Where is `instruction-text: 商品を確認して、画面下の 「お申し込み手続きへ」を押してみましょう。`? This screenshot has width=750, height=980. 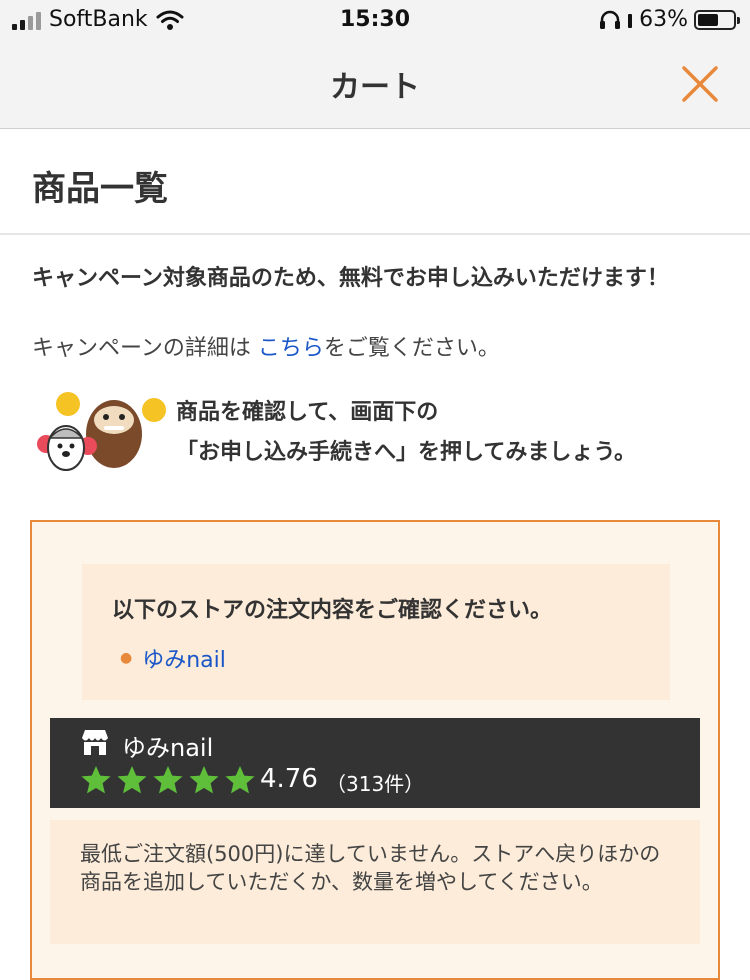
instruction-text: 商品を確認して、画面下の 「お申し込み手続きへ」を押してみましょう。 is located at coordinates (406, 433).